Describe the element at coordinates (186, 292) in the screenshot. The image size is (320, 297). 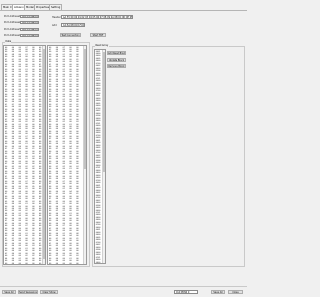
I see `status-field: 0x0 PRSN 0` at that location.